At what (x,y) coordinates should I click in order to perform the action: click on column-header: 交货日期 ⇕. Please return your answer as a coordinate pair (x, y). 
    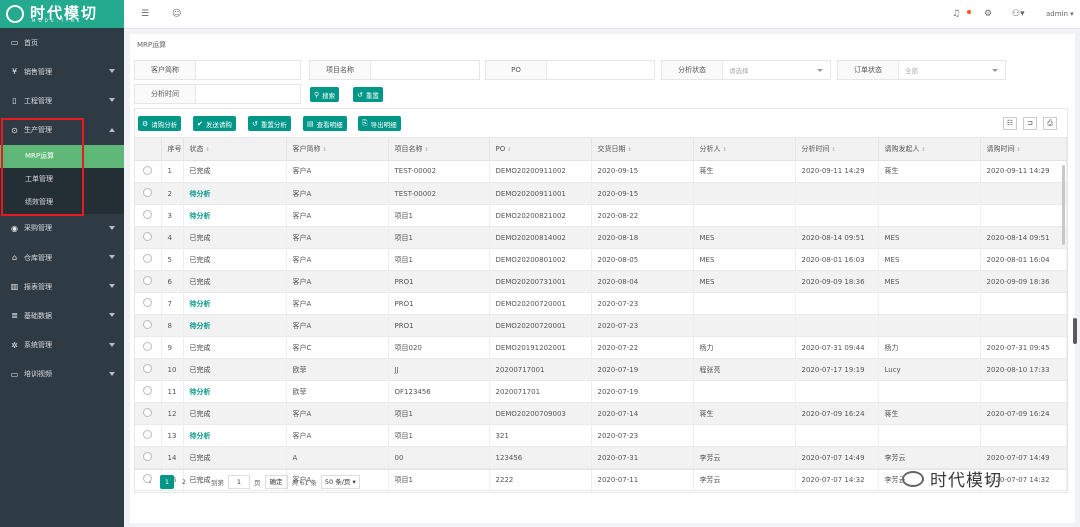
    Looking at the image, I should click on (642, 149).